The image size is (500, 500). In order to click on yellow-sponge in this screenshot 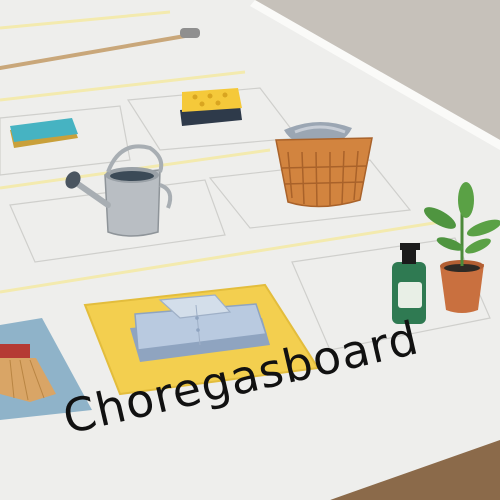, I will do `click(211, 107)`.